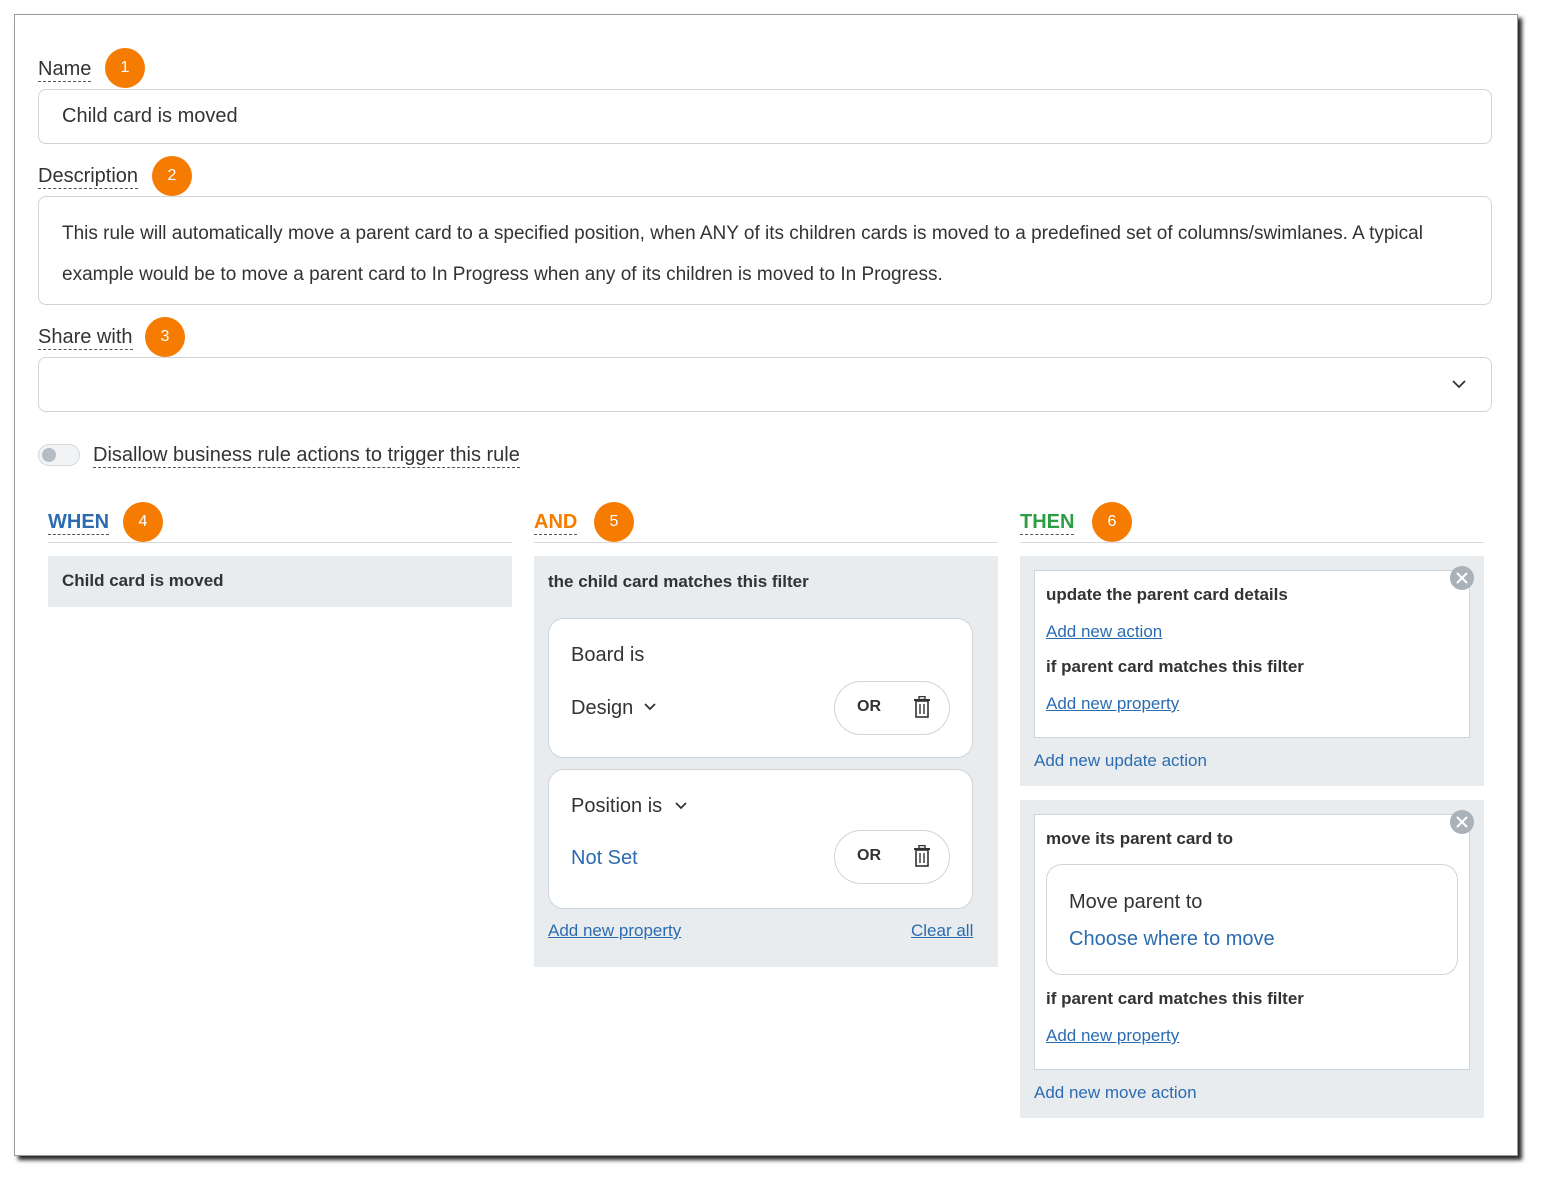 This screenshot has width=1544, height=1182. I want to click on position-condition-card: Position is Not Set OR, so click(760, 839).